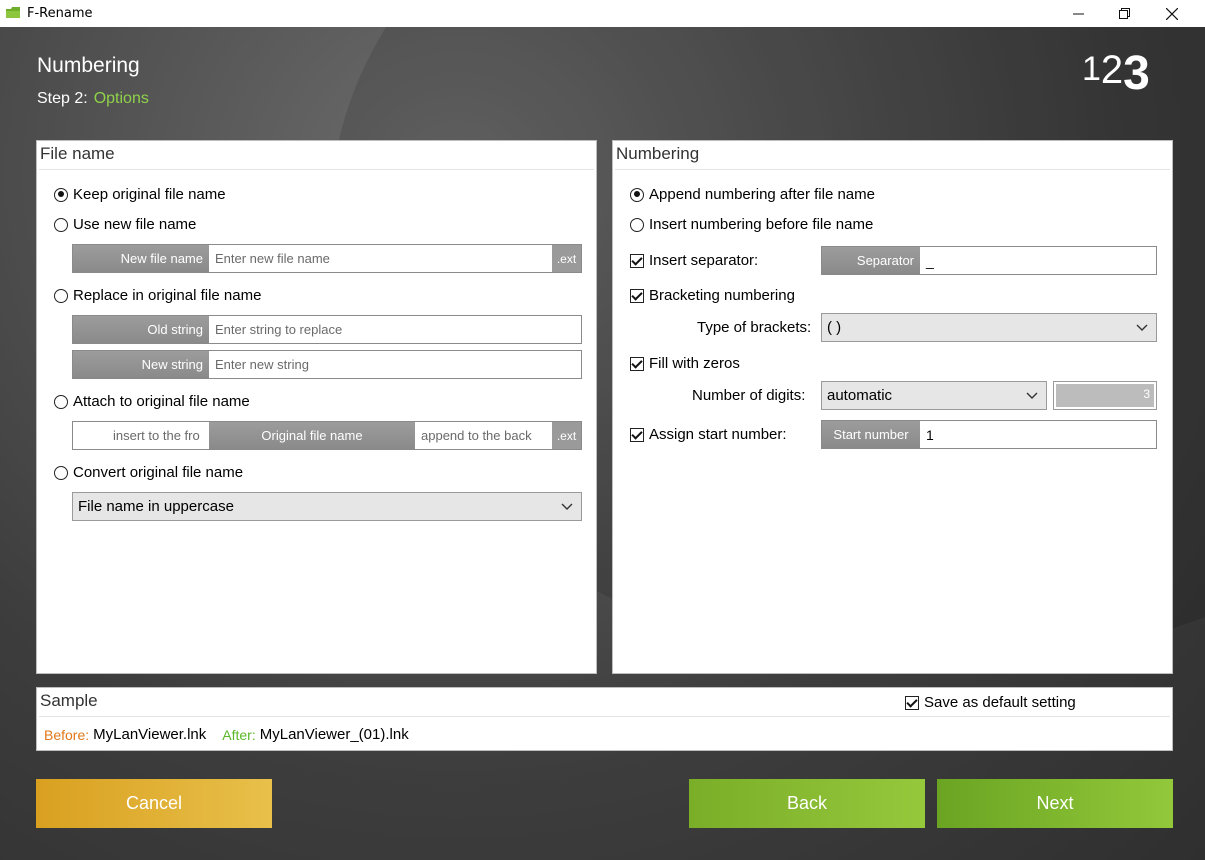  Describe the element at coordinates (77, 153) in the screenshot. I see `file-name-panel-title: File name` at that location.